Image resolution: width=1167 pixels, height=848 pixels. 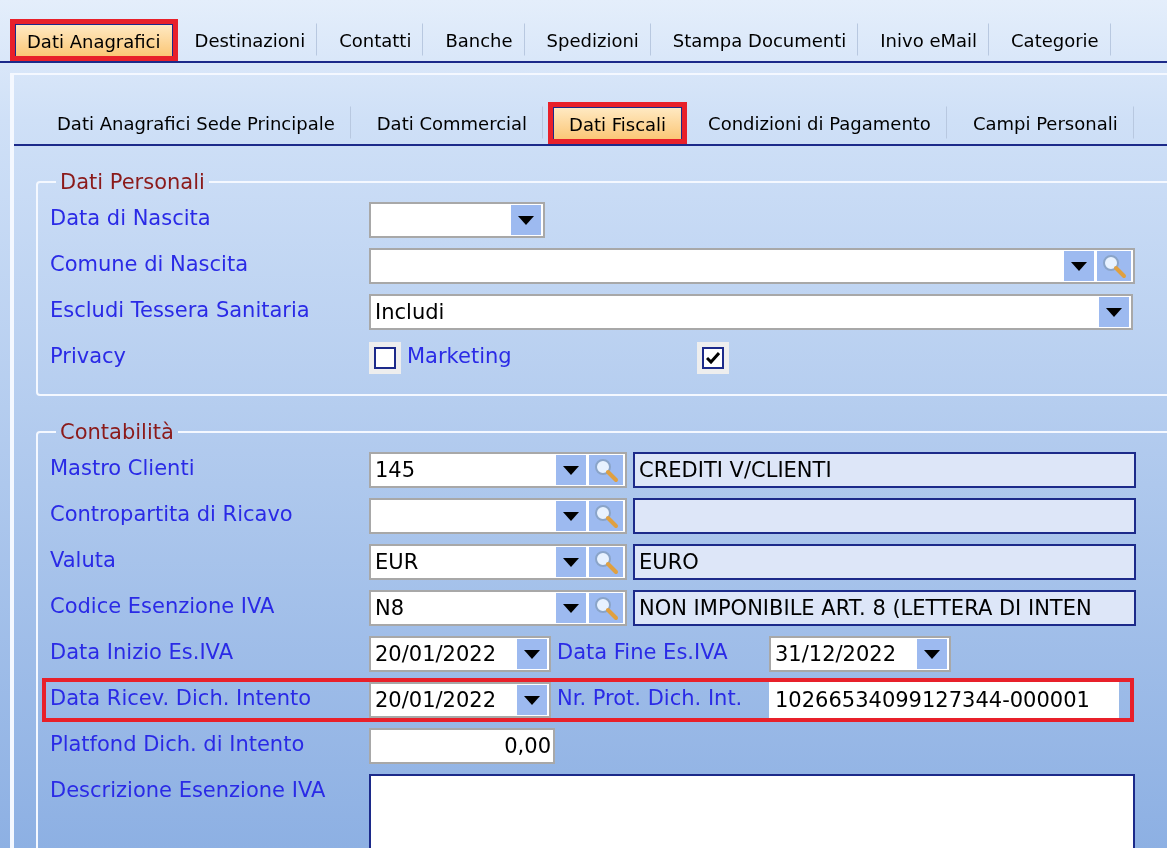 I want to click on text-field: 10266534099127344-000001, so click(x=944, y=700).